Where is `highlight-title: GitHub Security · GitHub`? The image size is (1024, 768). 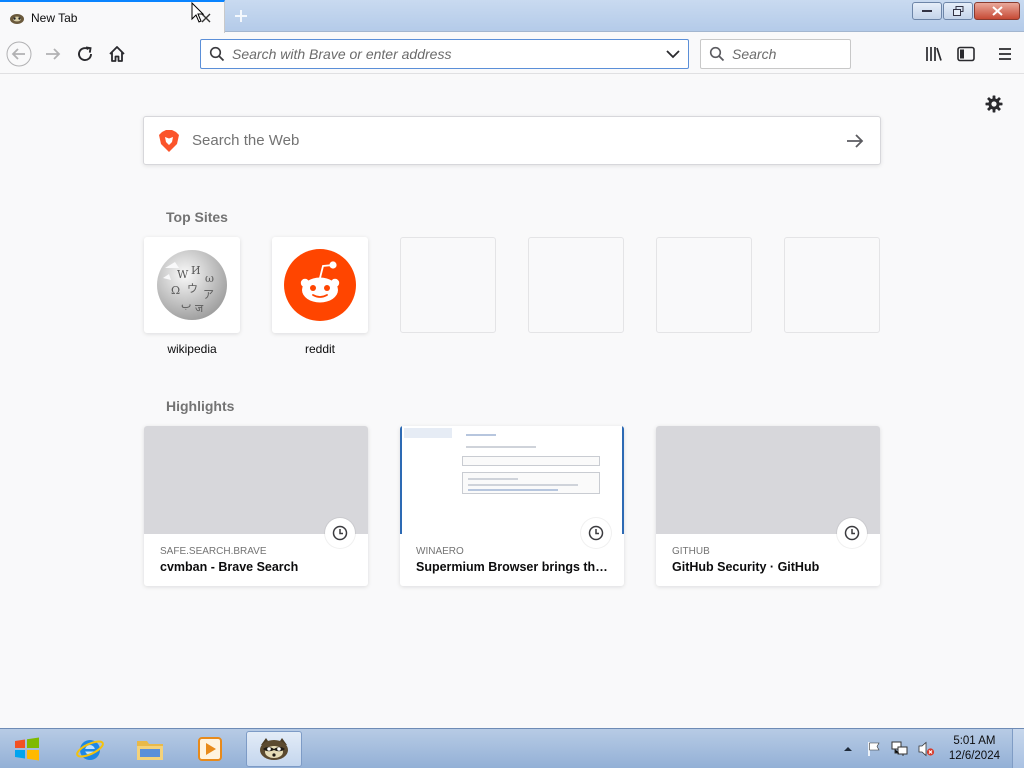
highlight-title: GitHub Security · GitHub is located at coordinates (746, 567).